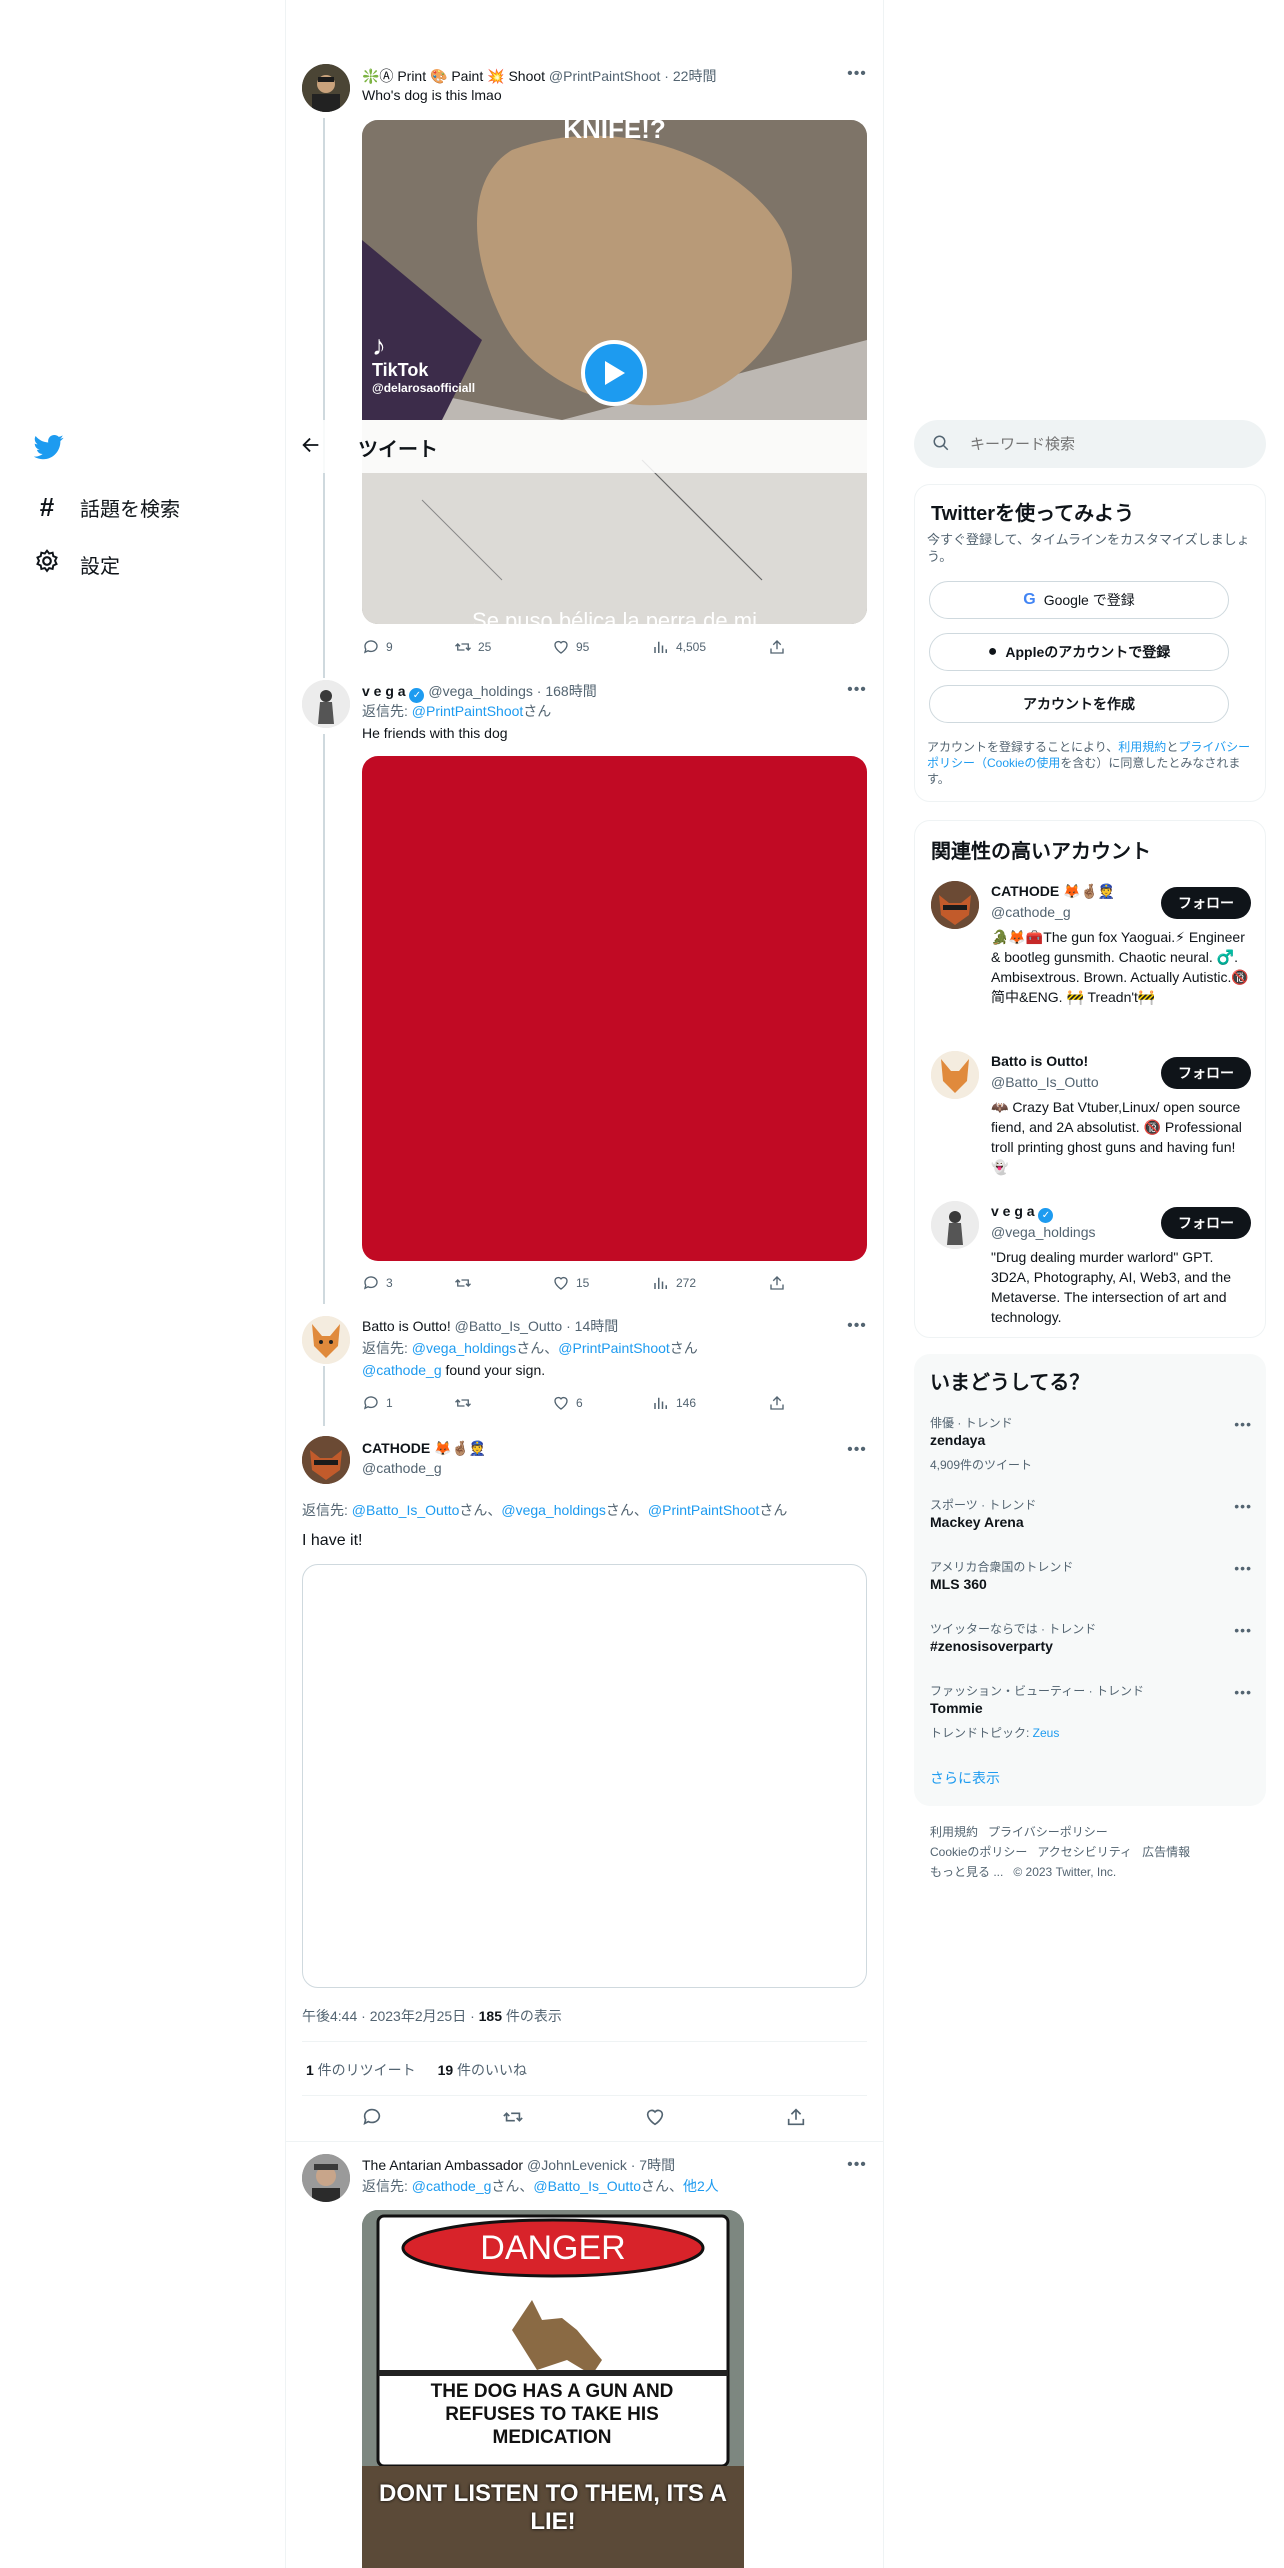  What do you see at coordinates (1045, 1082) in the screenshot?
I see `account-handle: @Batto_Is_Outto` at bounding box center [1045, 1082].